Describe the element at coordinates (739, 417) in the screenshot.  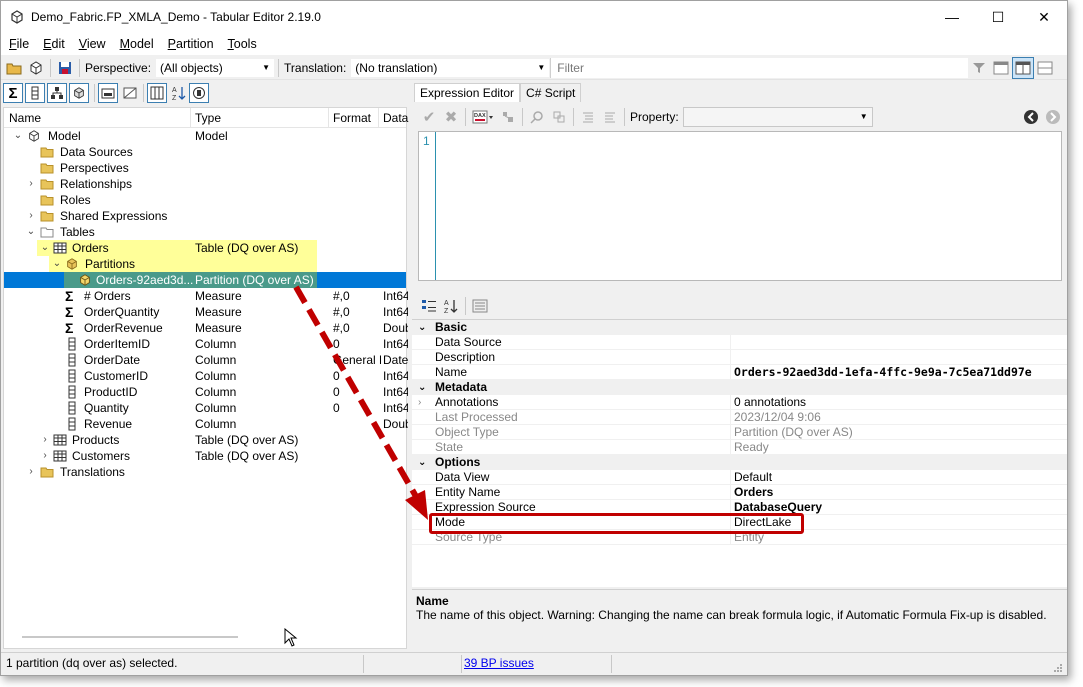
I see `property-row-last-processed: Last Processed 2023/12/04 9:06` at that location.